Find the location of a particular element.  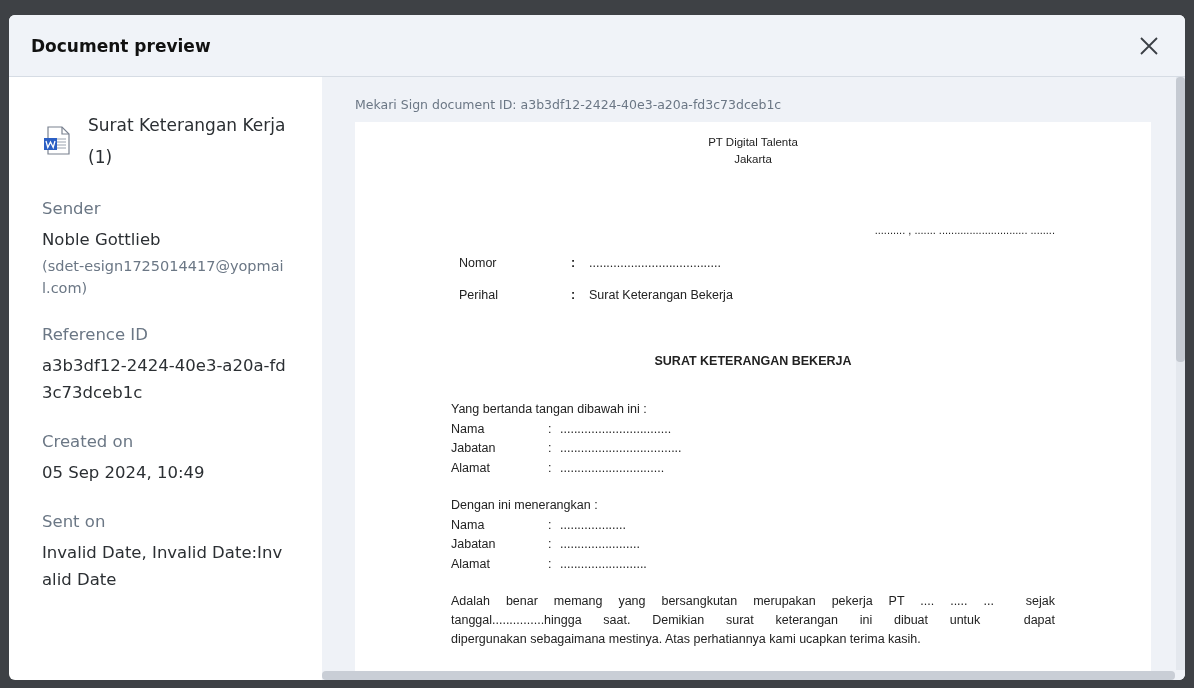

letter-title: SURAT KETERANGAN BEKERJA is located at coordinates (753, 361).